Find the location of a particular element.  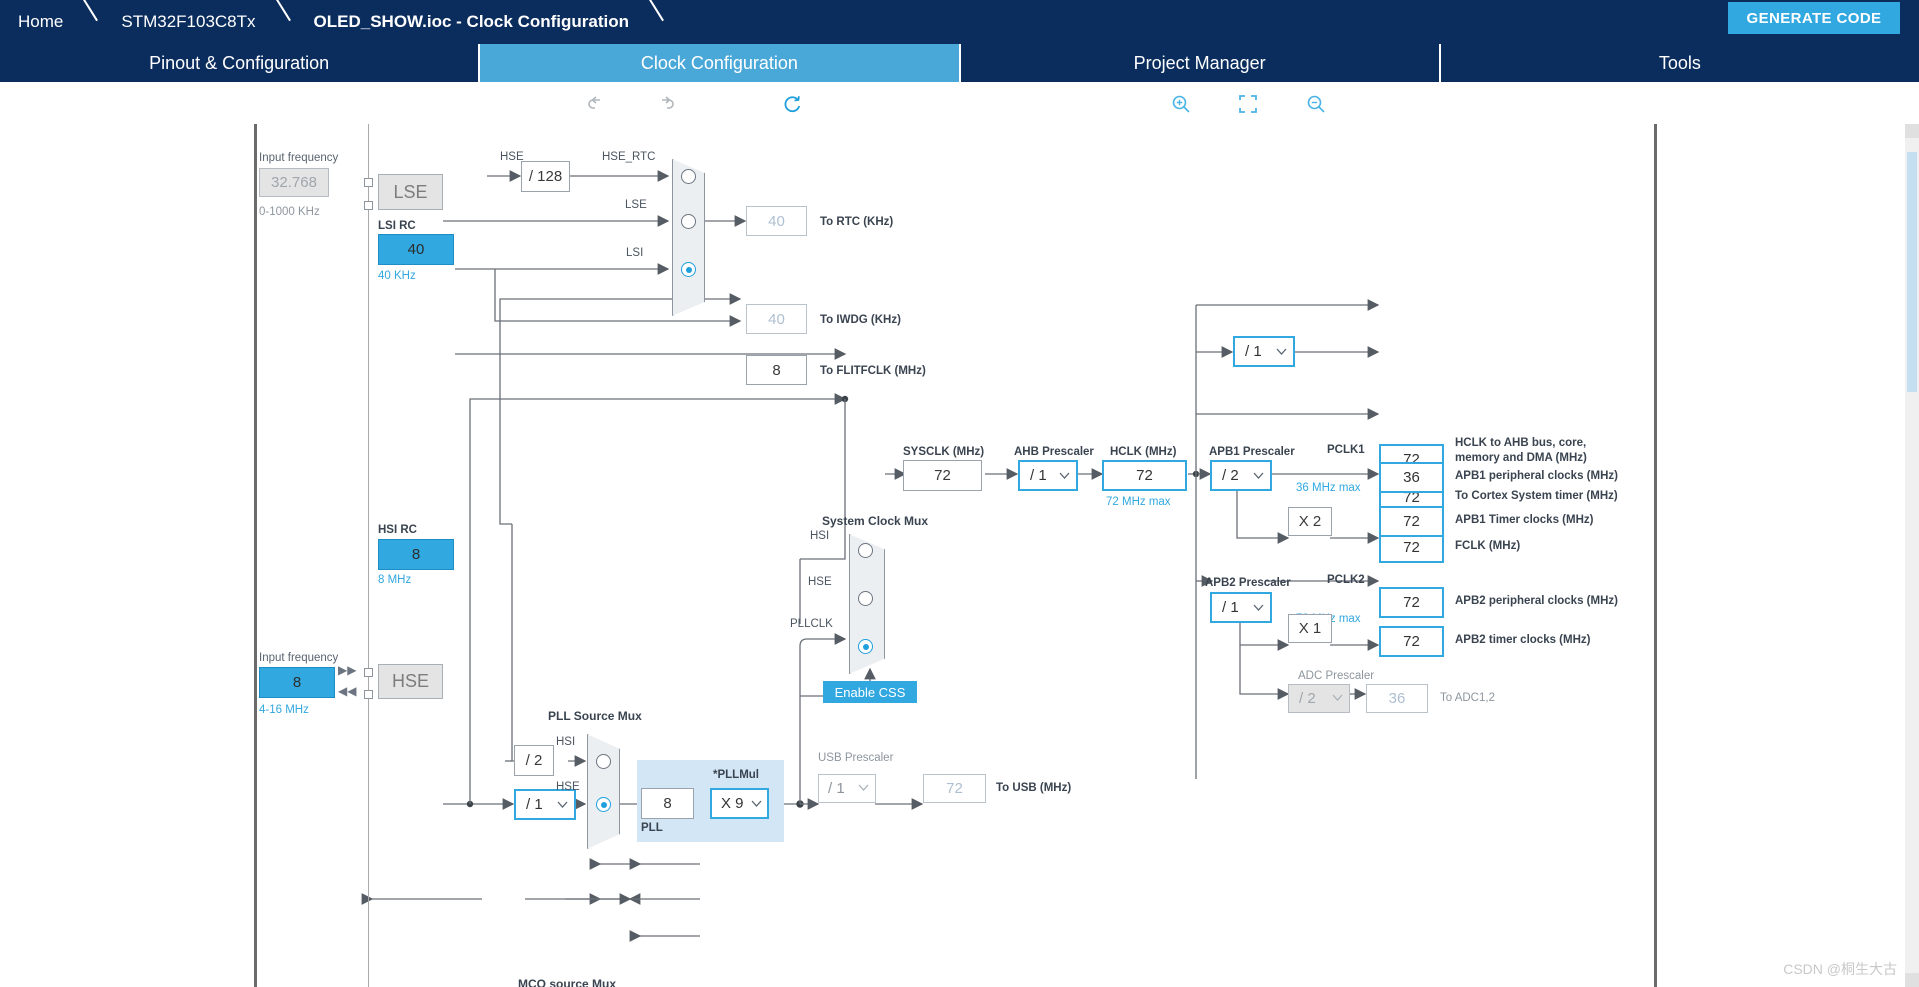

rtc-mux-radio-lse is located at coordinates (688, 221).